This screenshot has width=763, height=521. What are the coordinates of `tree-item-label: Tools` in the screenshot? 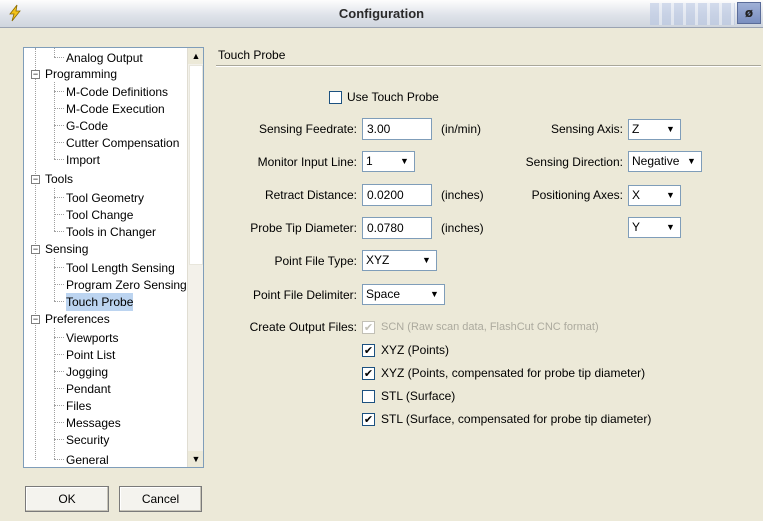 It's located at (59, 179).